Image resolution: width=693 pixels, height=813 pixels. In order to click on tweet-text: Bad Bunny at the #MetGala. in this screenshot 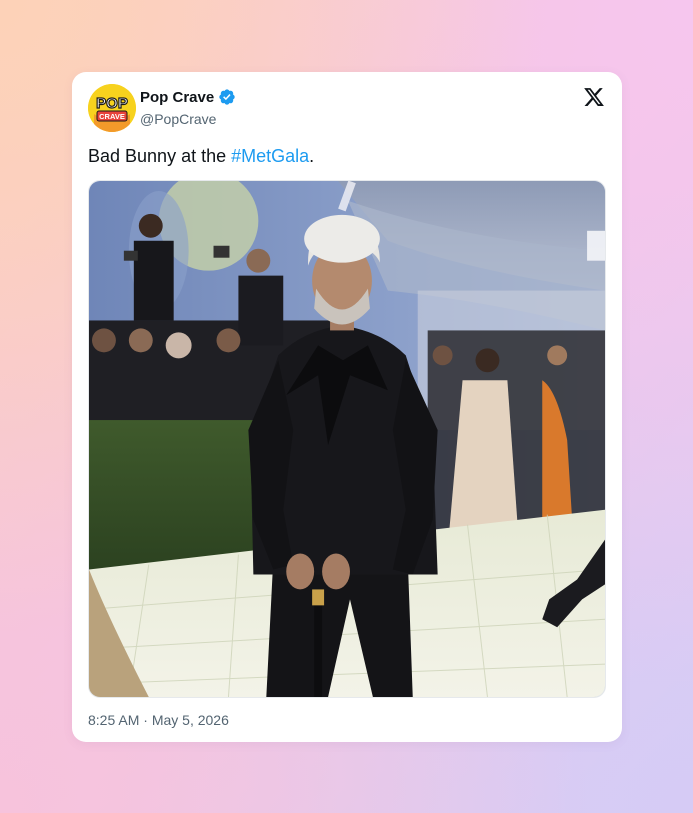, I will do `click(201, 156)`.